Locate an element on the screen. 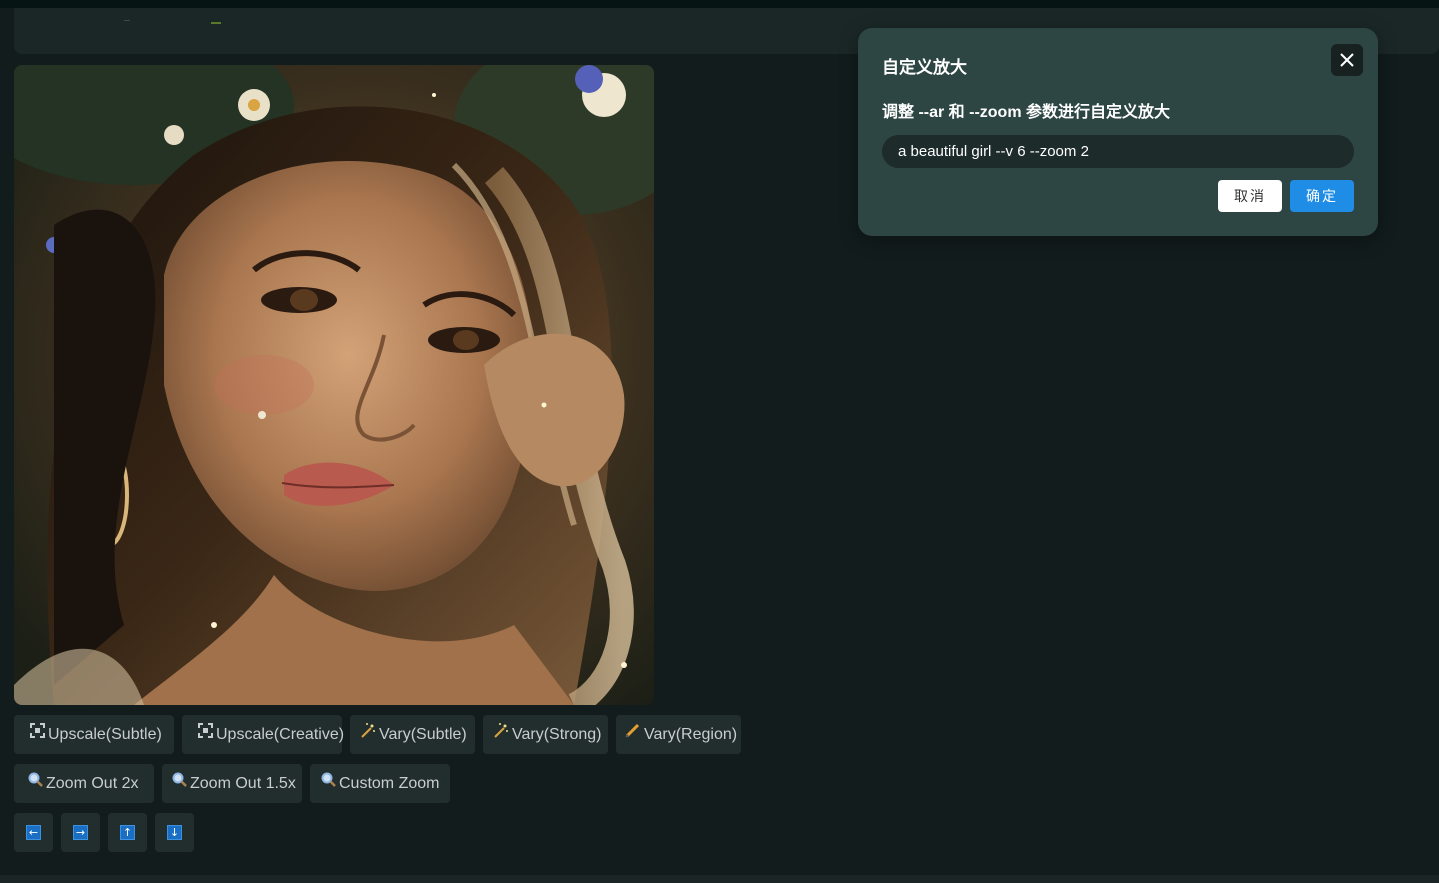 This screenshot has width=1439, height=883. zoom-out-2x-button: Zoom Out 2x is located at coordinates (84, 783).